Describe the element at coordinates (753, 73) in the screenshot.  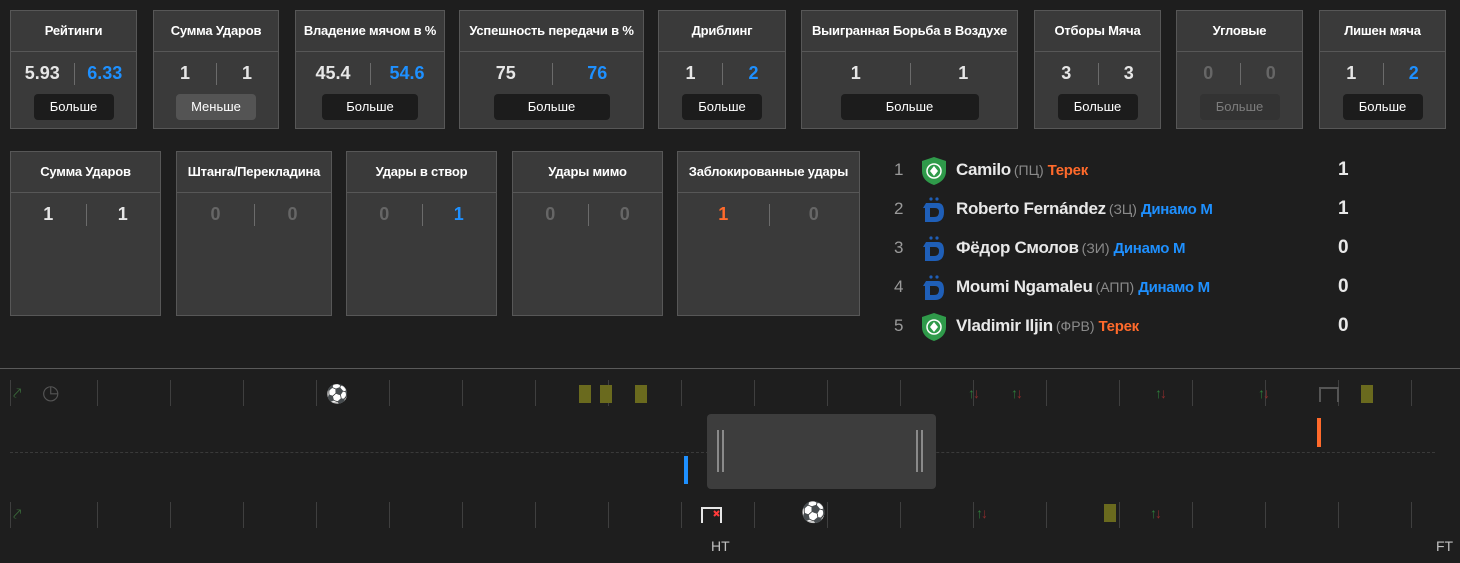
I see `away-value: 2` at that location.